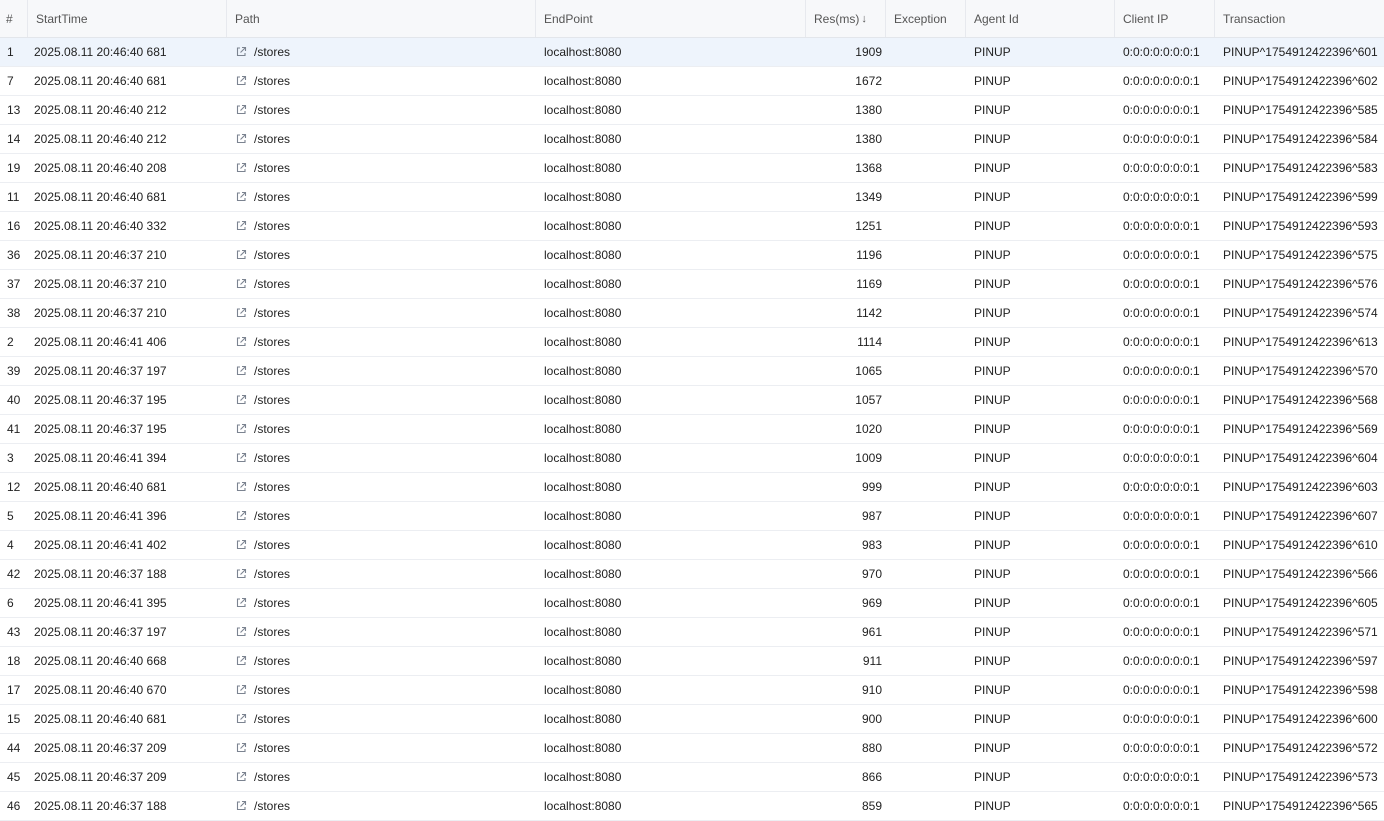  What do you see at coordinates (1299, 18) in the screenshot?
I see `column-header-transaction: Transaction` at bounding box center [1299, 18].